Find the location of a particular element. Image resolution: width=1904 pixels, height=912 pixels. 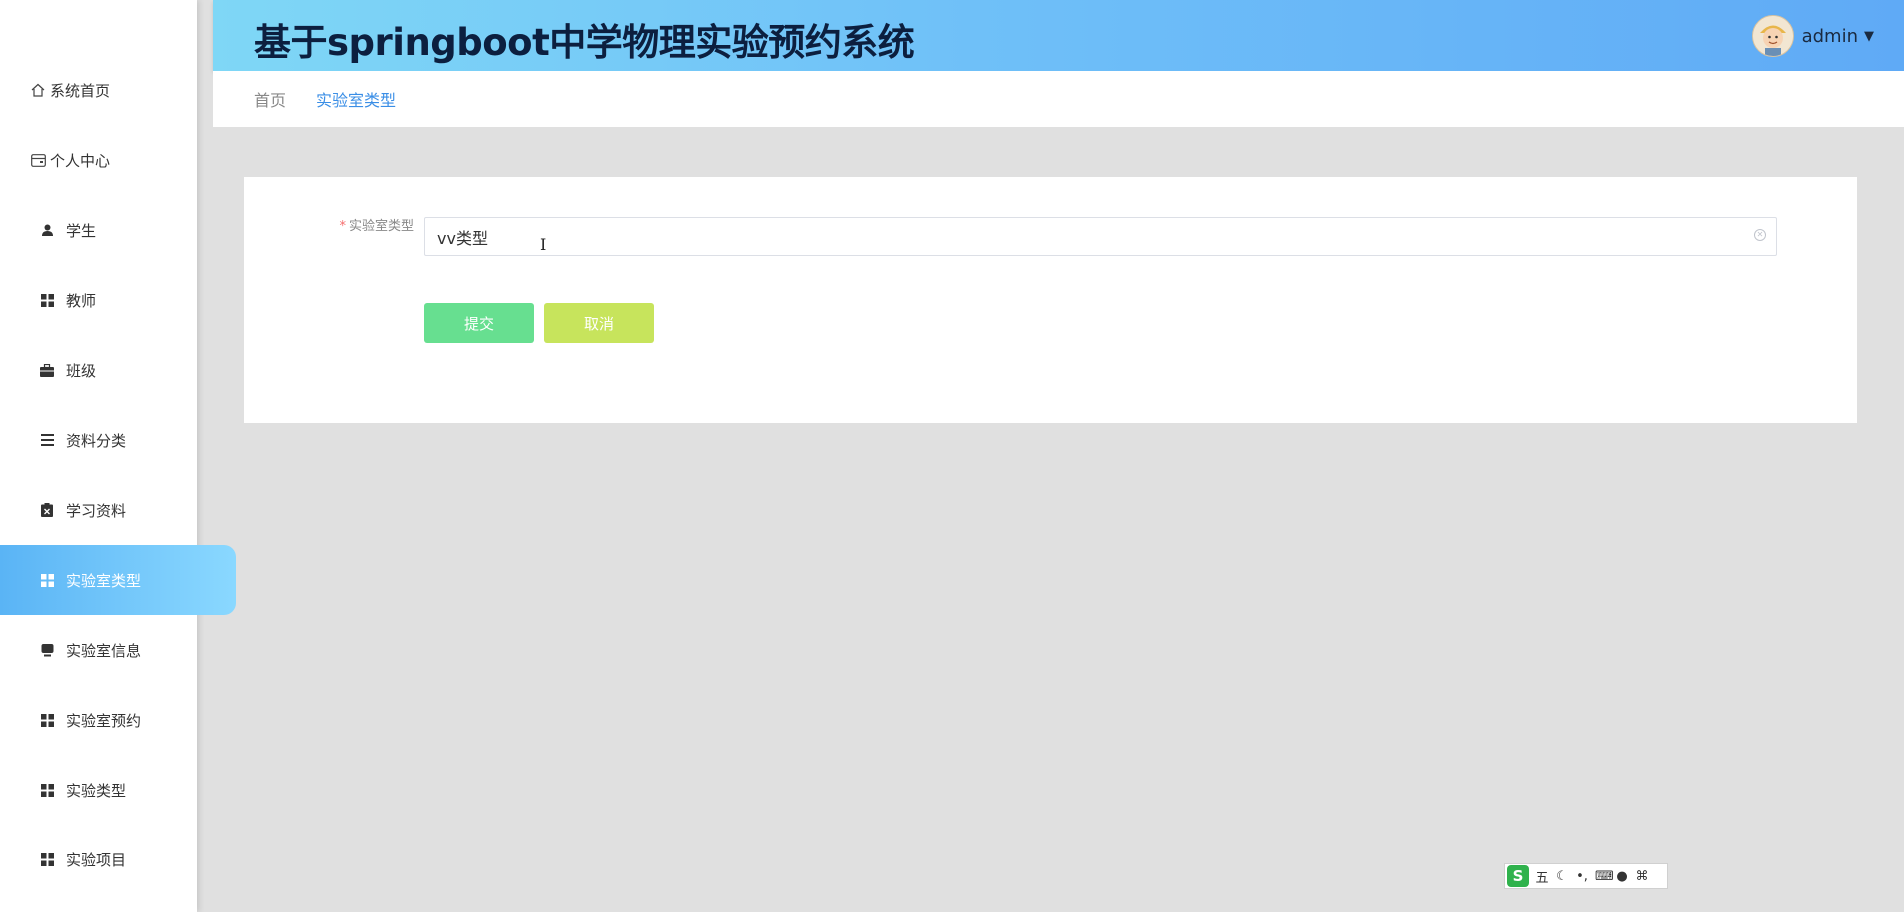

sidebar-item-experiment-types: 实验类型 is located at coordinates (118, 790).